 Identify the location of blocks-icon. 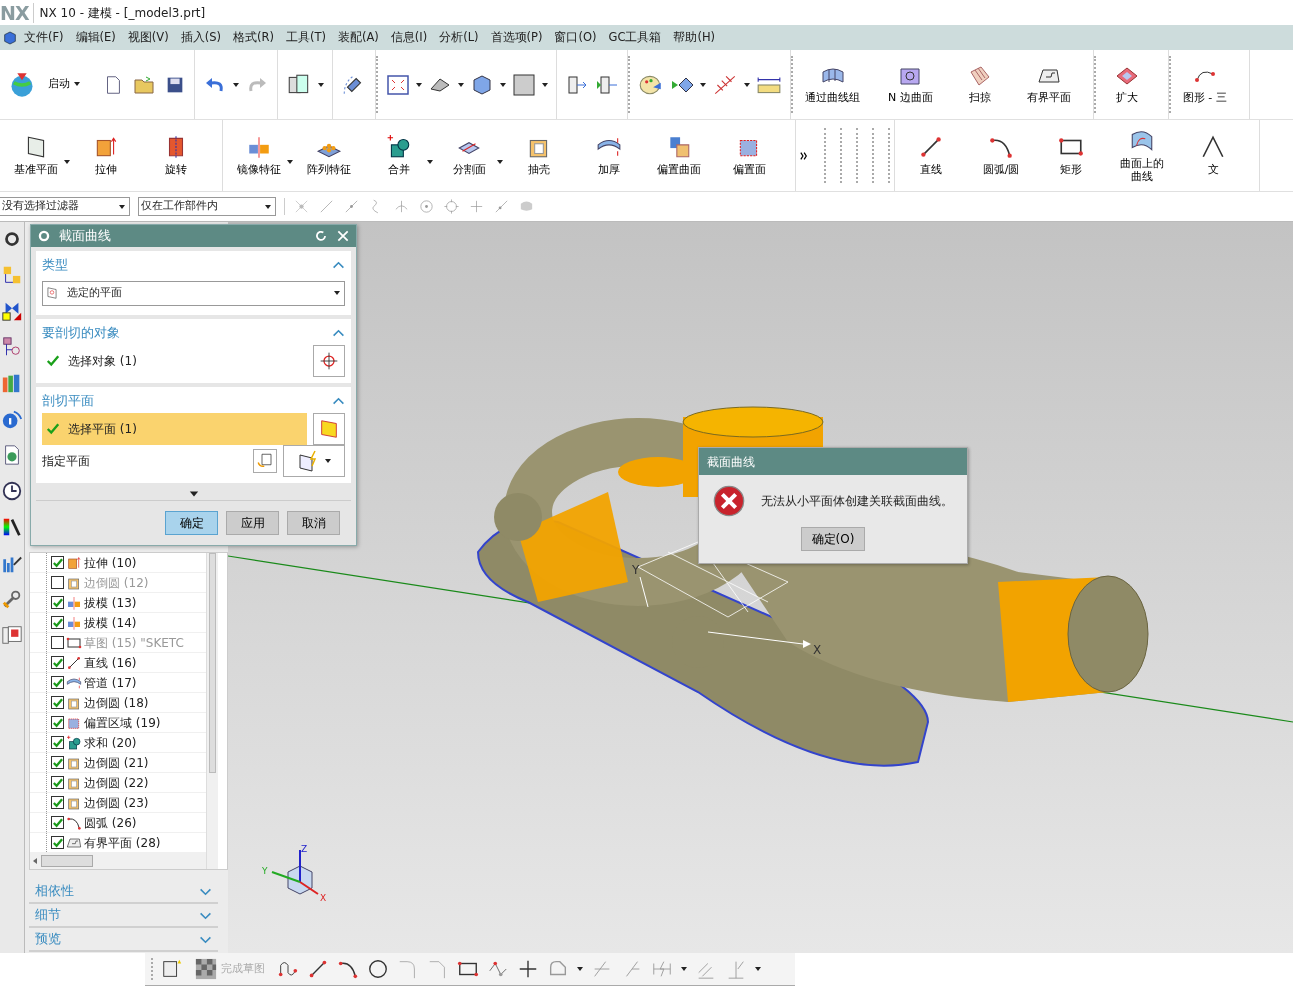
(12, 275).